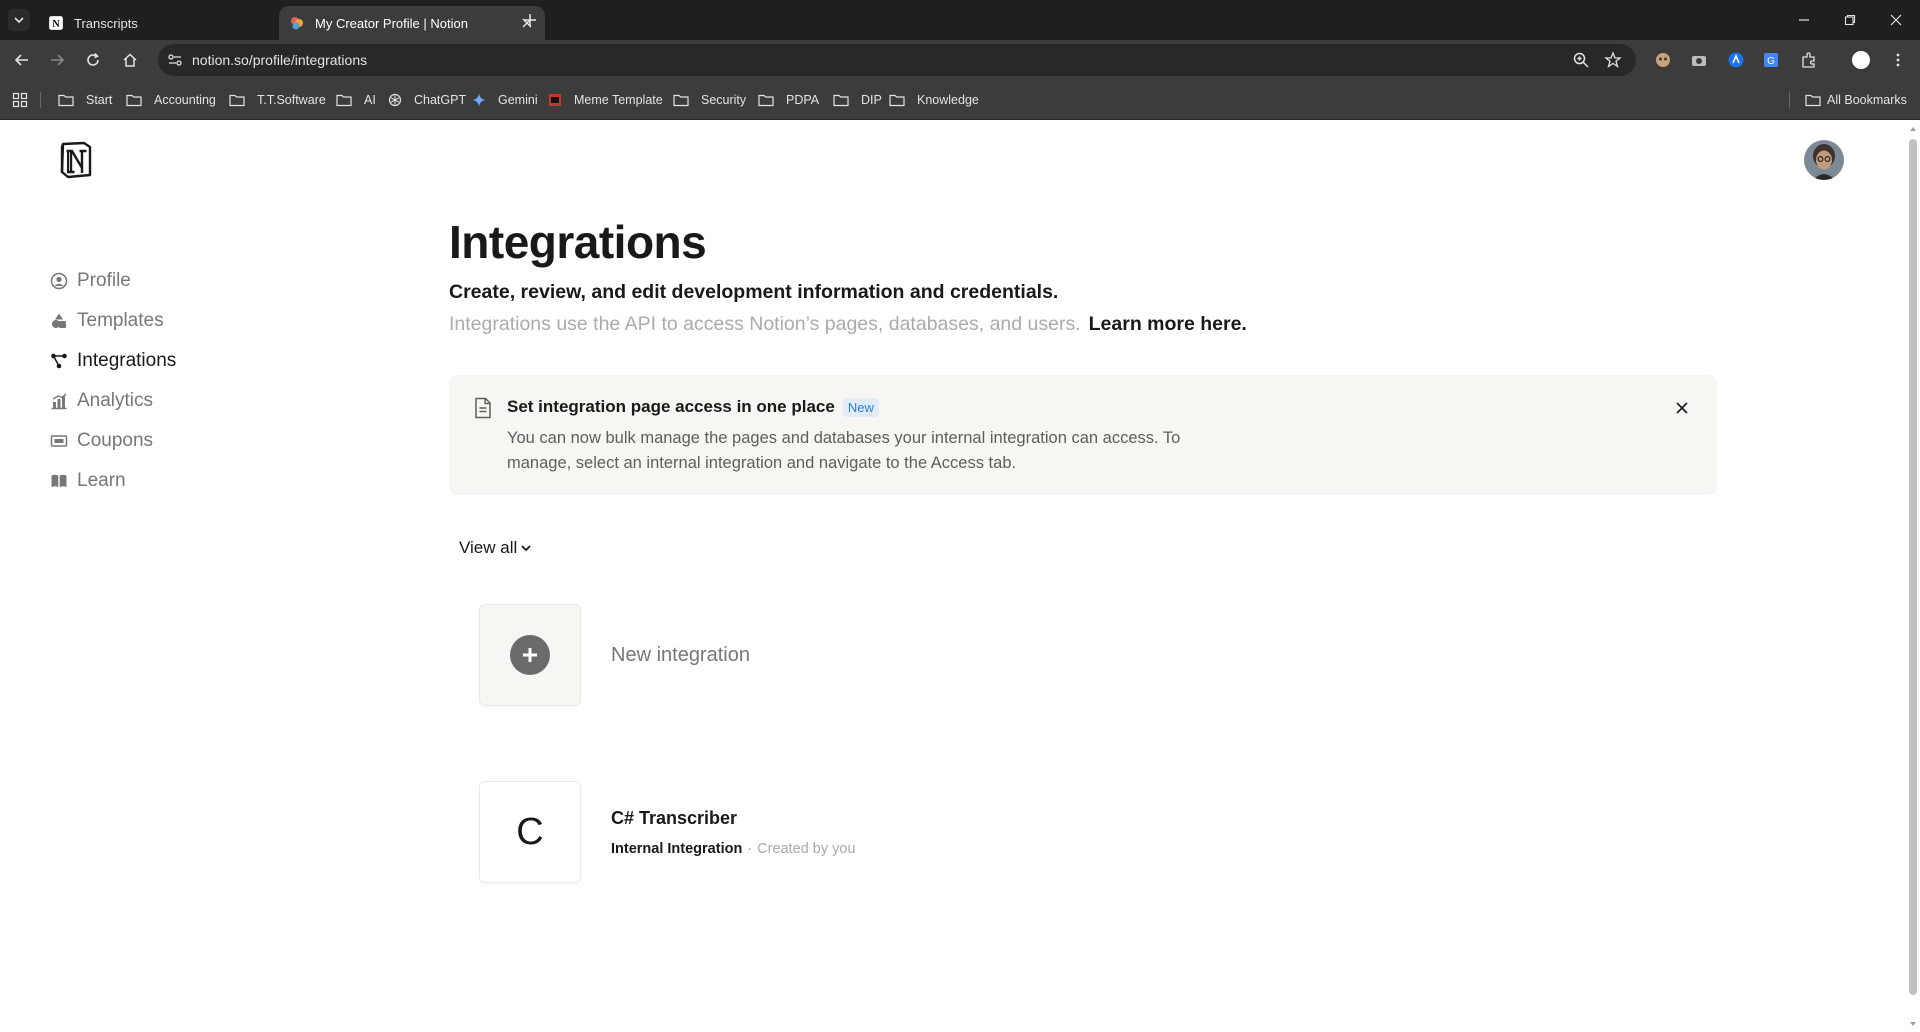  I want to click on sidebar-item-profile: Profile, so click(113, 281).